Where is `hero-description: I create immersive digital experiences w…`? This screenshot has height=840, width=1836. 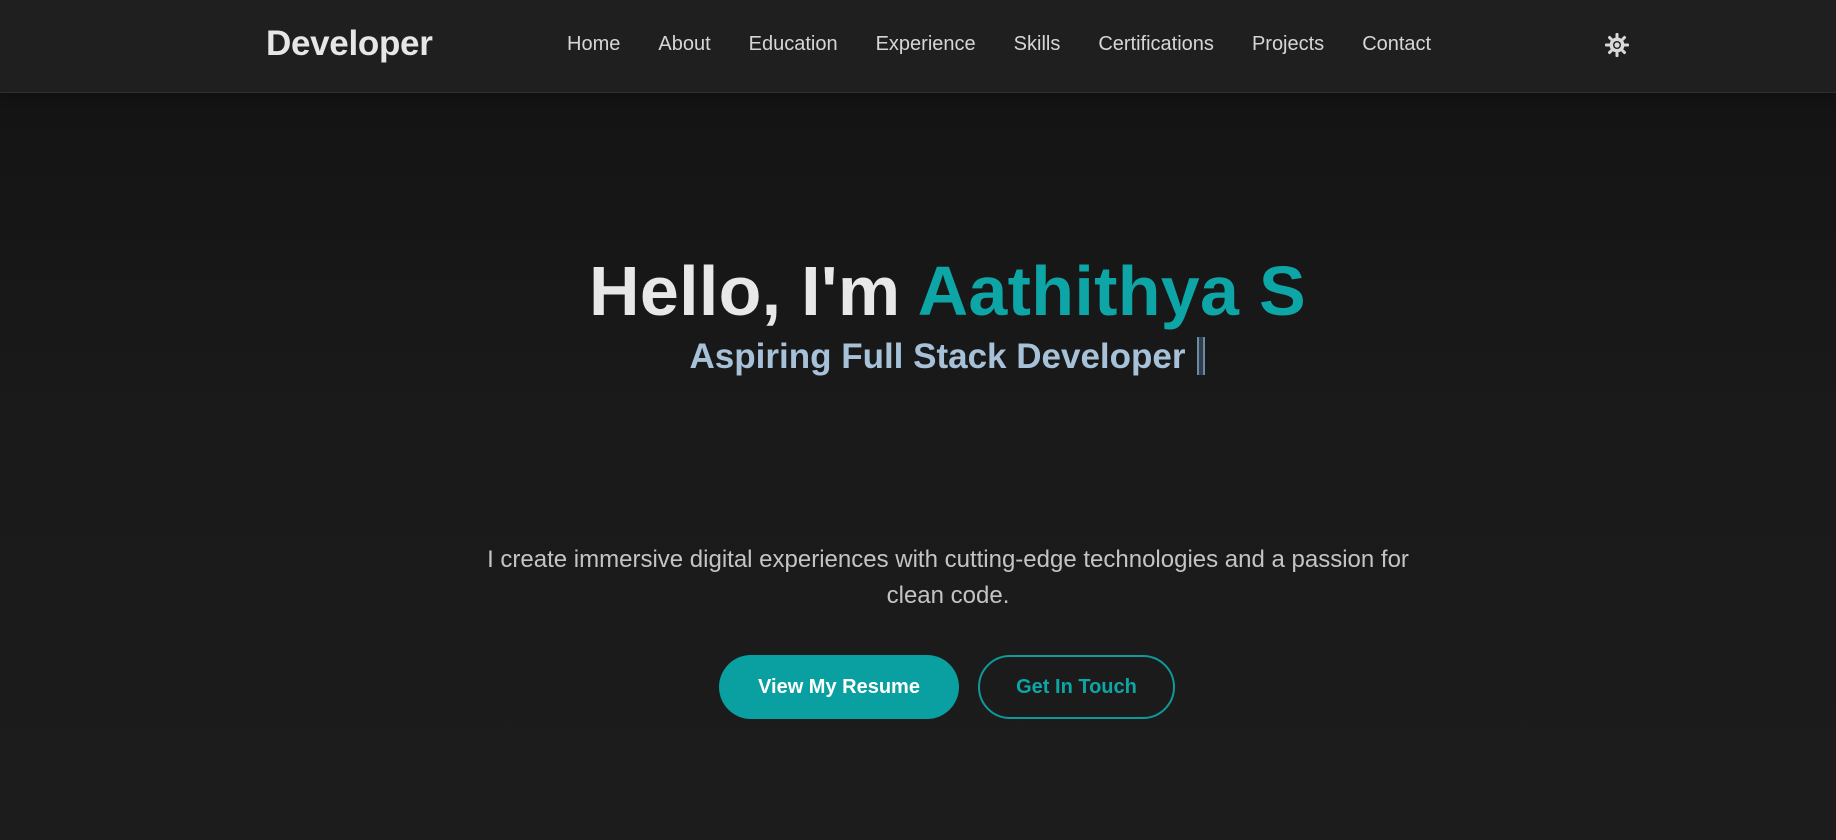 hero-description: I create immersive digital experiences w… is located at coordinates (948, 577).